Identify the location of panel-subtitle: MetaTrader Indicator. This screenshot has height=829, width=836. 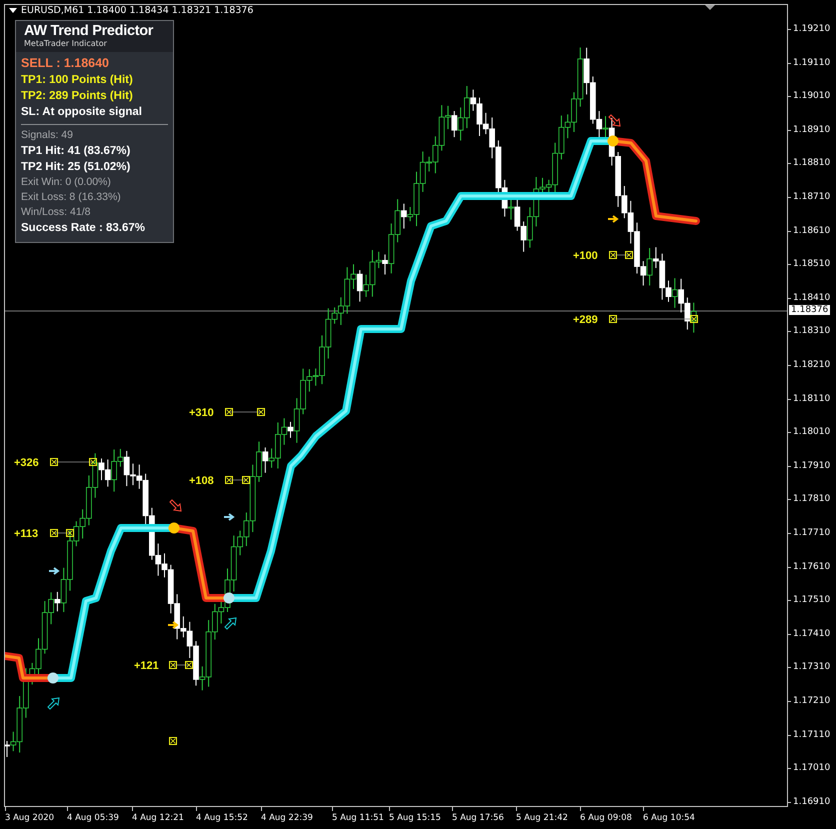
(66, 43).